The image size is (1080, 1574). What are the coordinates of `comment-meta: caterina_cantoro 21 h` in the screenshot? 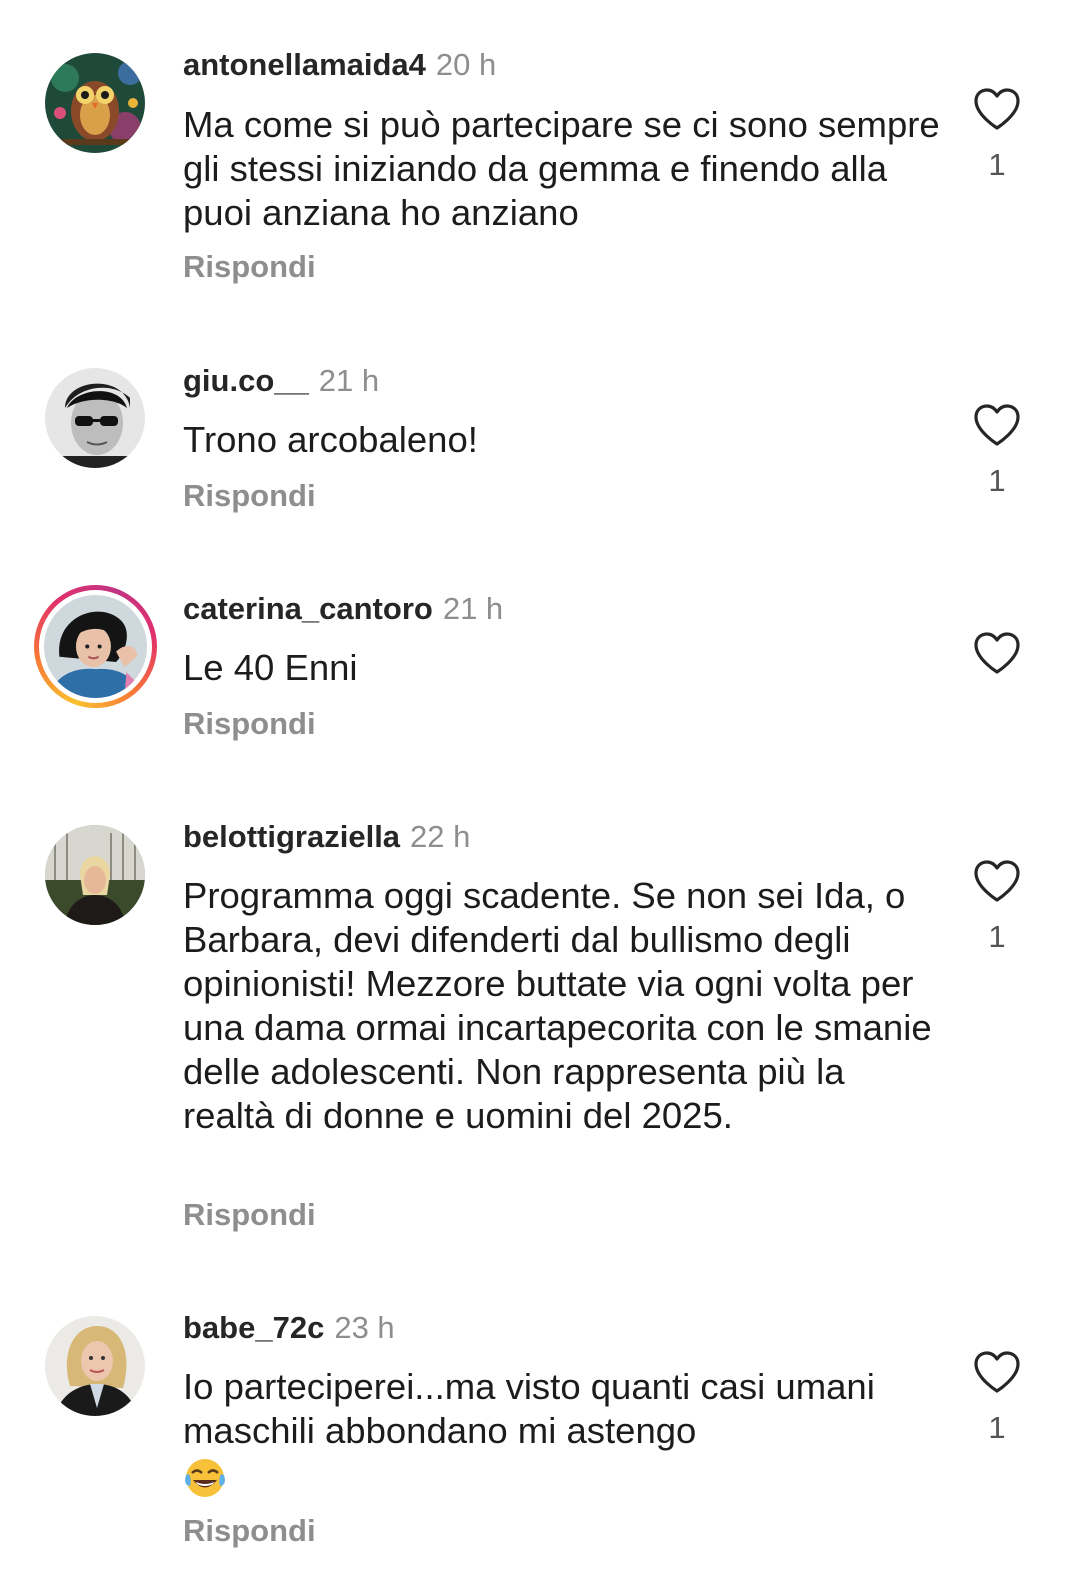 It's located at (343, 609).